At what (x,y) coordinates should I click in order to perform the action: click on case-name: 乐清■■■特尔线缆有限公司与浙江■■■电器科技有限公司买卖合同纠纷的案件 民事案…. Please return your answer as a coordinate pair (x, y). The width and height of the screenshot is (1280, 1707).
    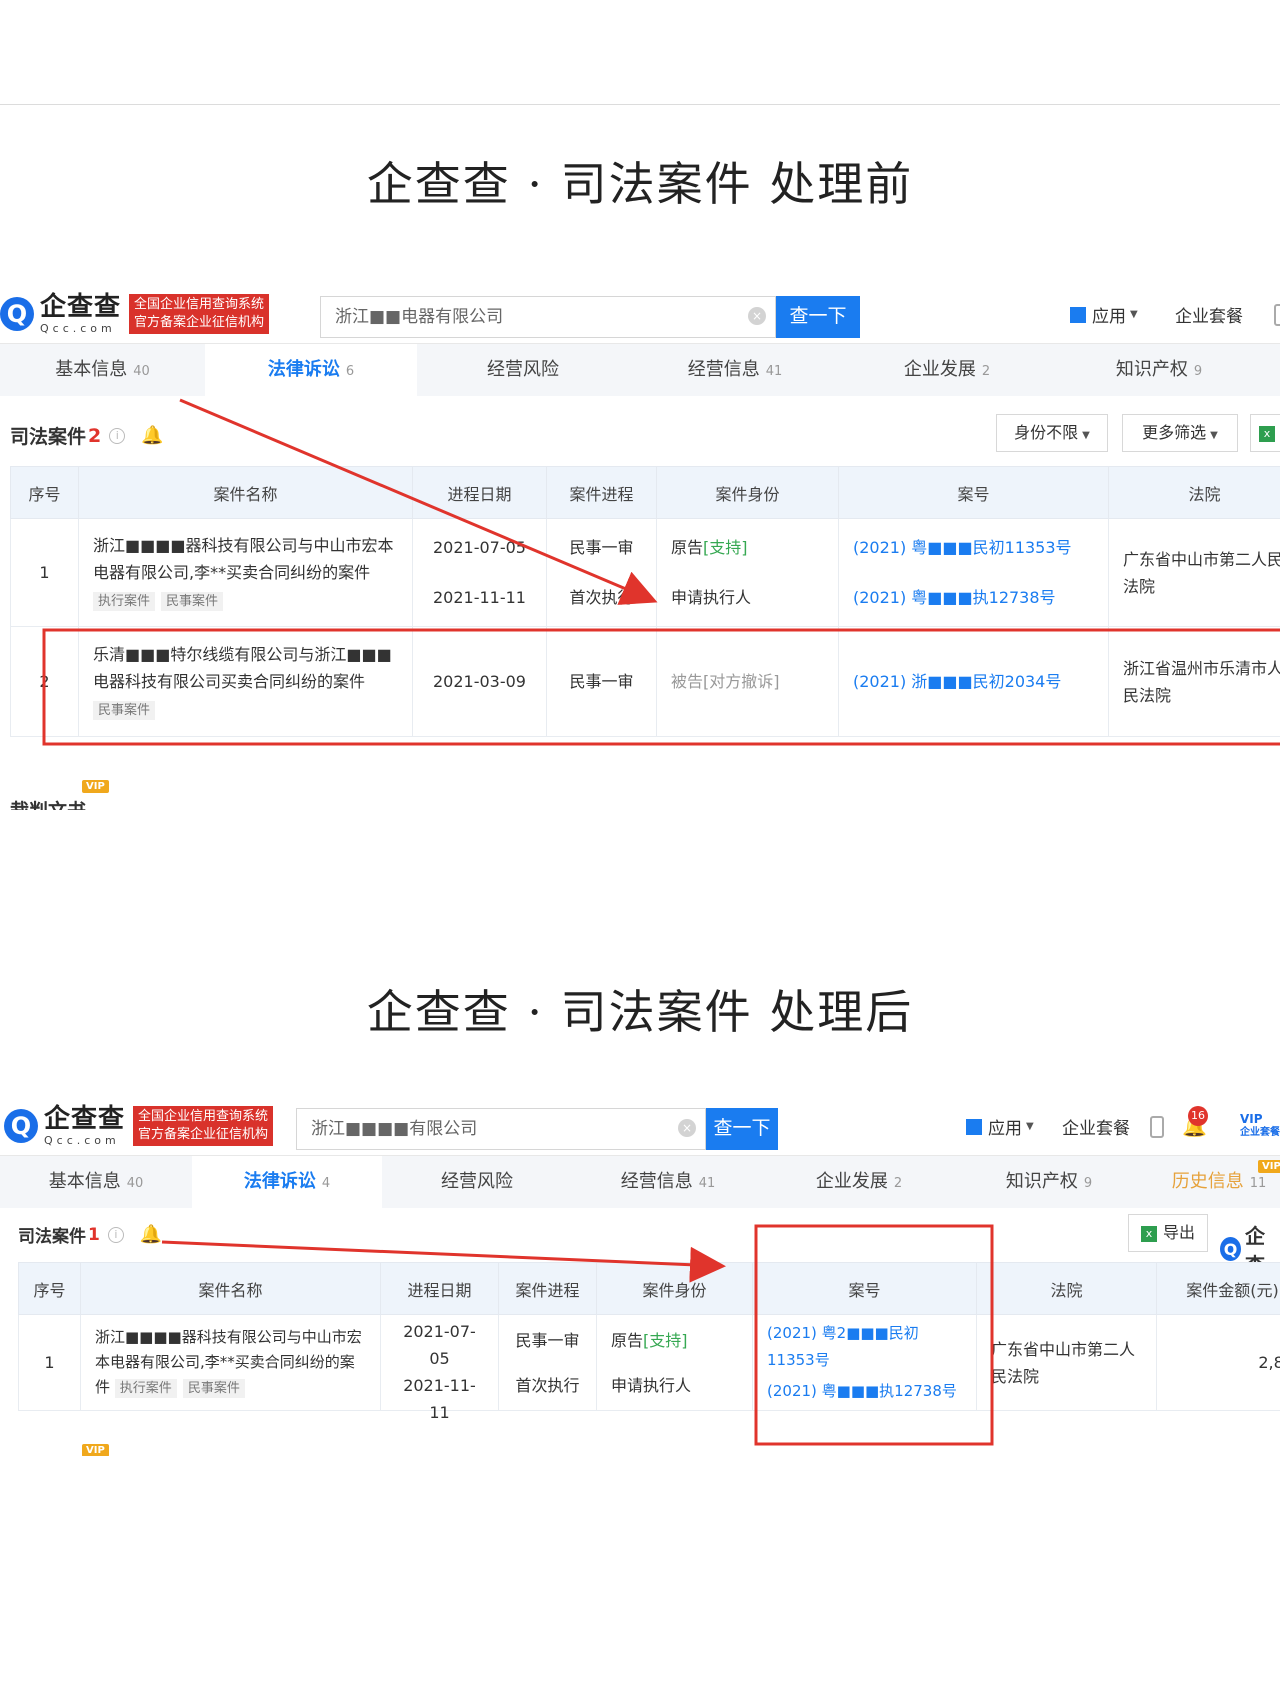
    Looking at the image, I should click on (245, 681).